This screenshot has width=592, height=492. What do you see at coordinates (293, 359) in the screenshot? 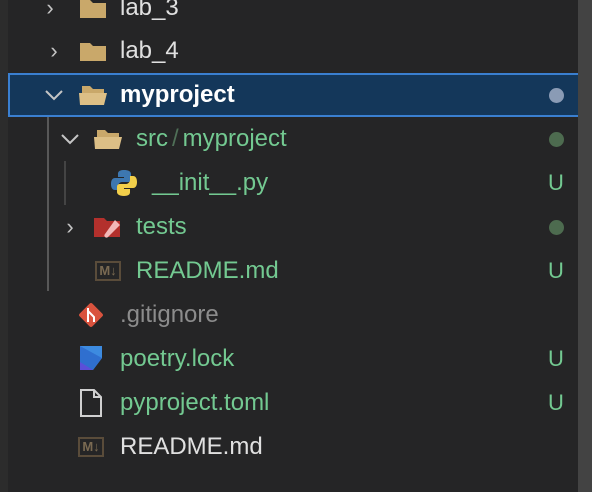
I see `tree-item-poetry-lock: poetry.lock U` at bounding box center [293, 359].